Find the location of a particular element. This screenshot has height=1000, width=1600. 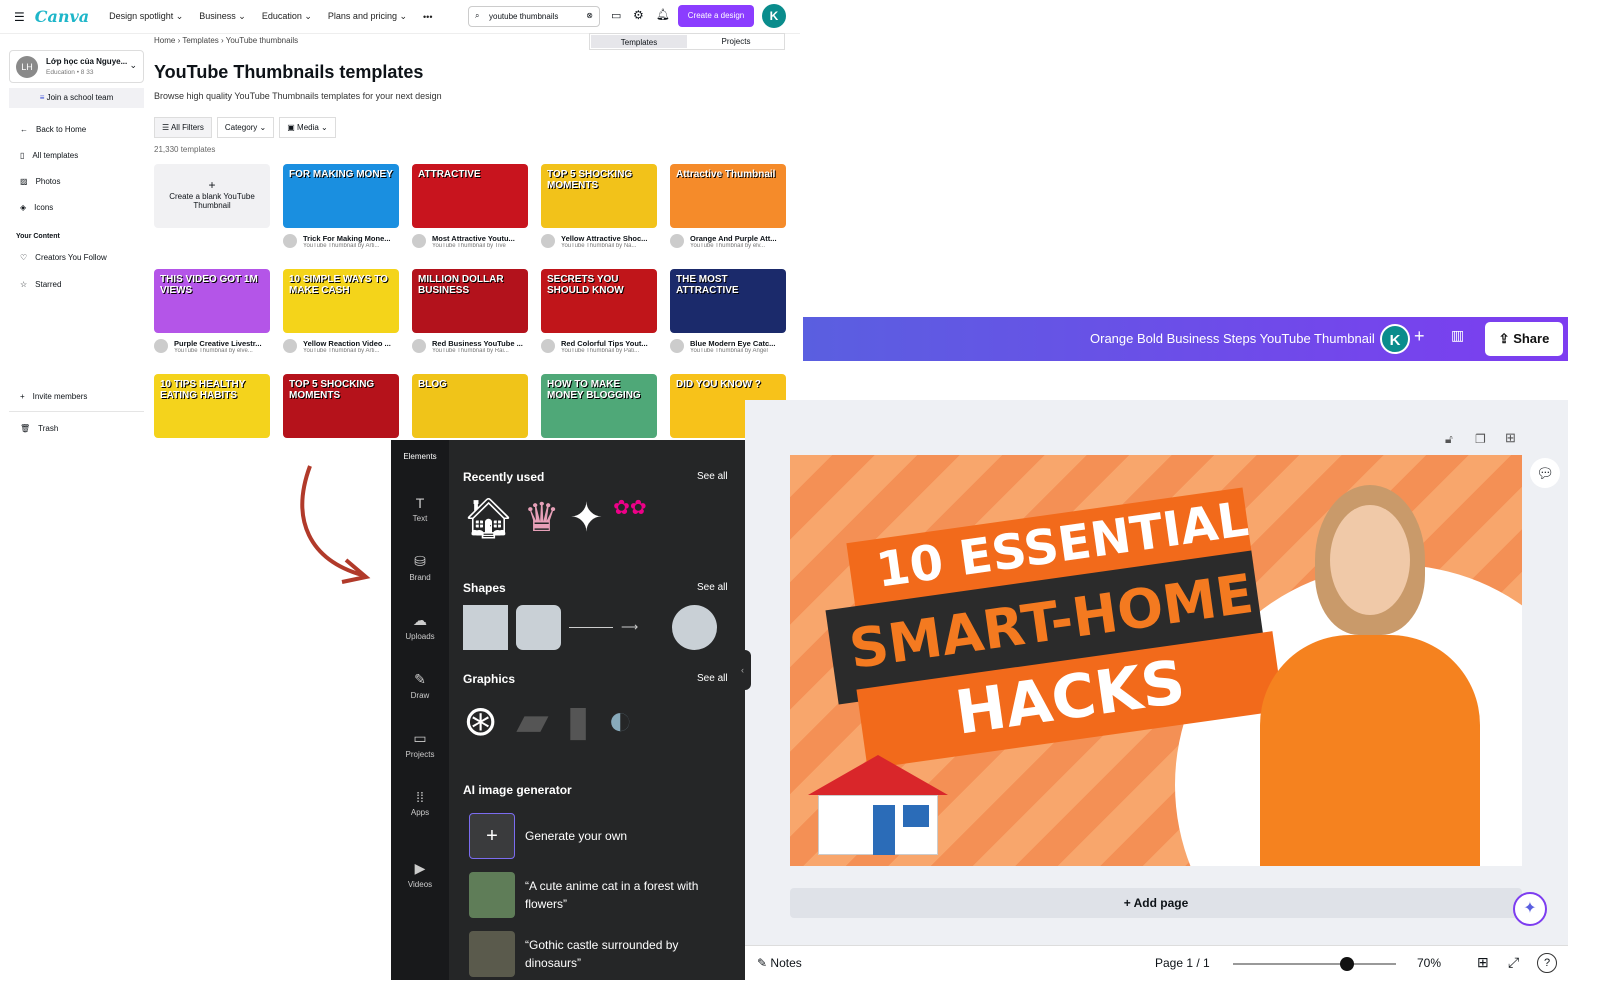

create-design-button: Create a design is located at coordinates (716, 16).